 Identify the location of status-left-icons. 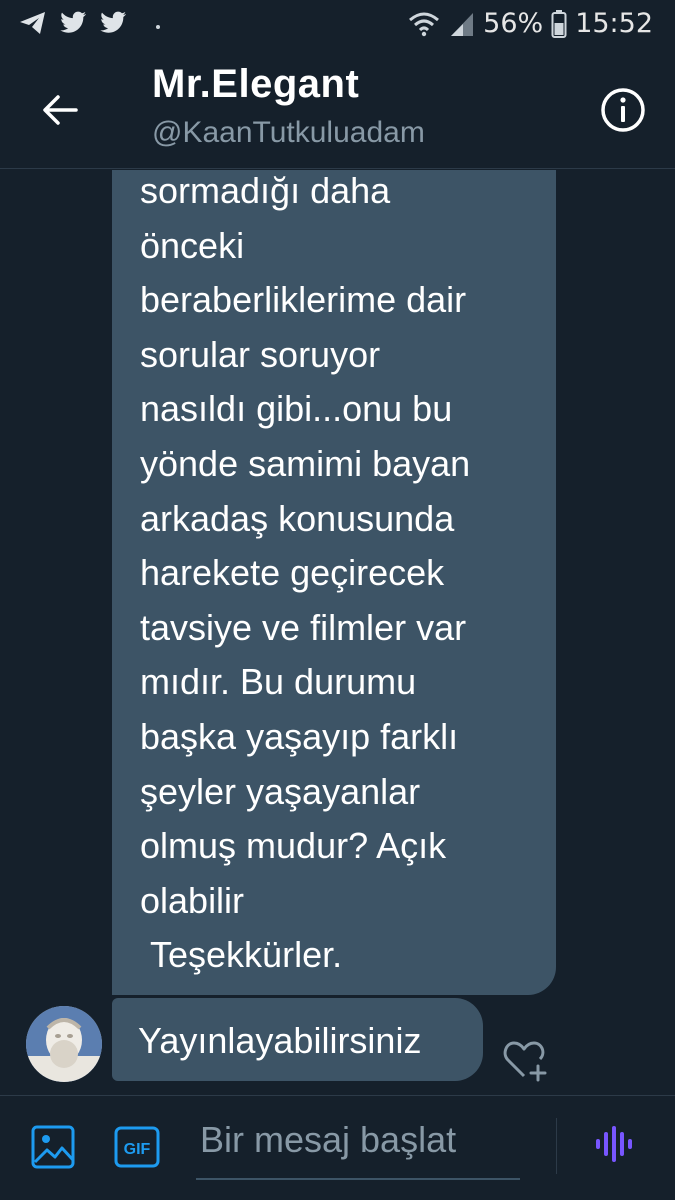
(89, 23).